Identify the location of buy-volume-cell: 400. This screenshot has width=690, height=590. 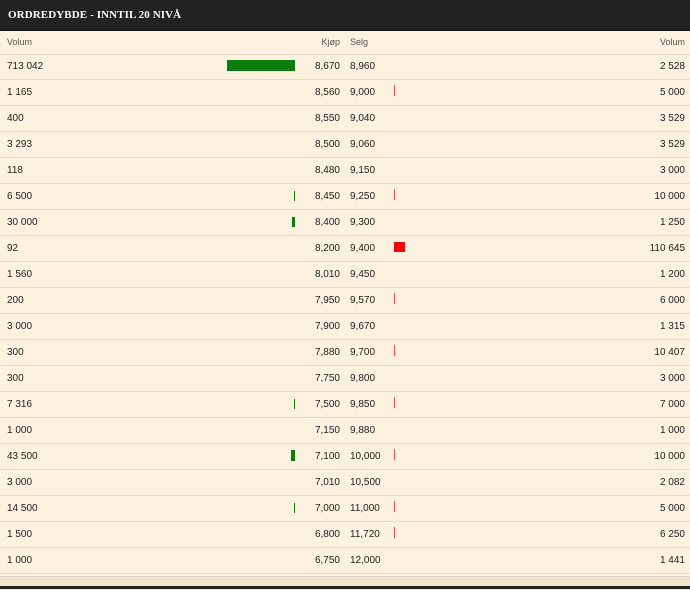
(15, 118).